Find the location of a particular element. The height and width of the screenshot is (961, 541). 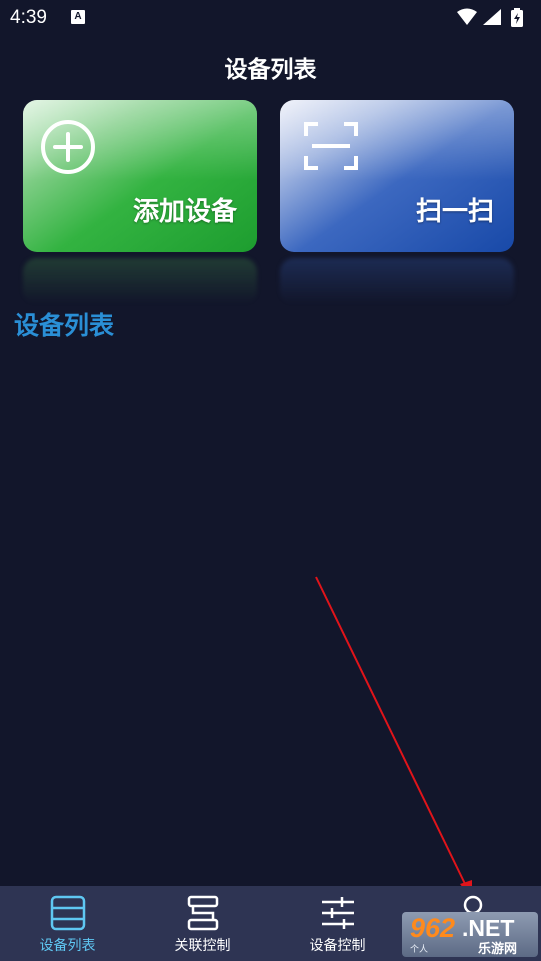

section-title: 设备列表 is located at coordinates (64, 325).